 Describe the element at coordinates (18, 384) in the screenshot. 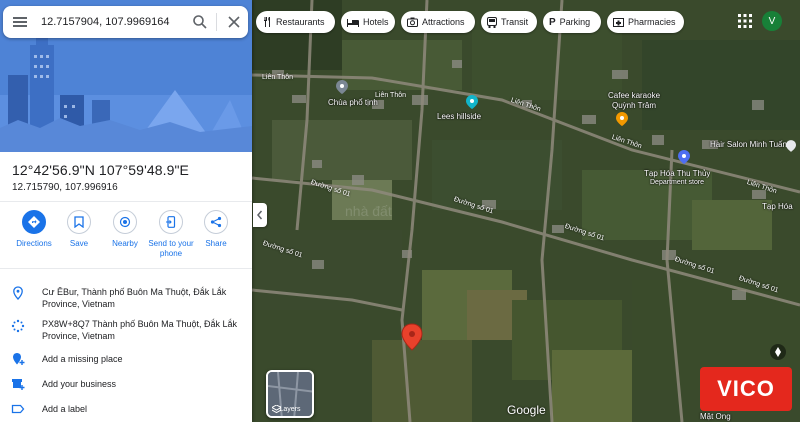

I see `storefront-icon` at that location.